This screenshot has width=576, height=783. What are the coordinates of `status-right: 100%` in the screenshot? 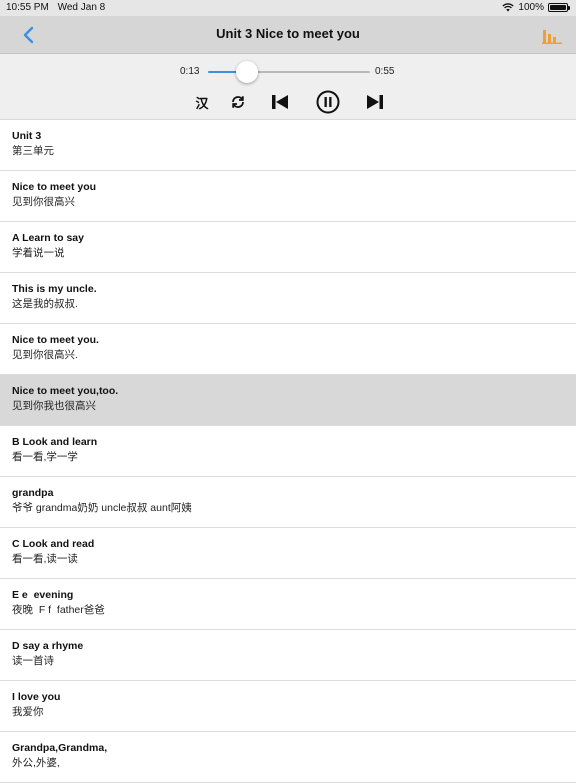 It's located at (536, 7).